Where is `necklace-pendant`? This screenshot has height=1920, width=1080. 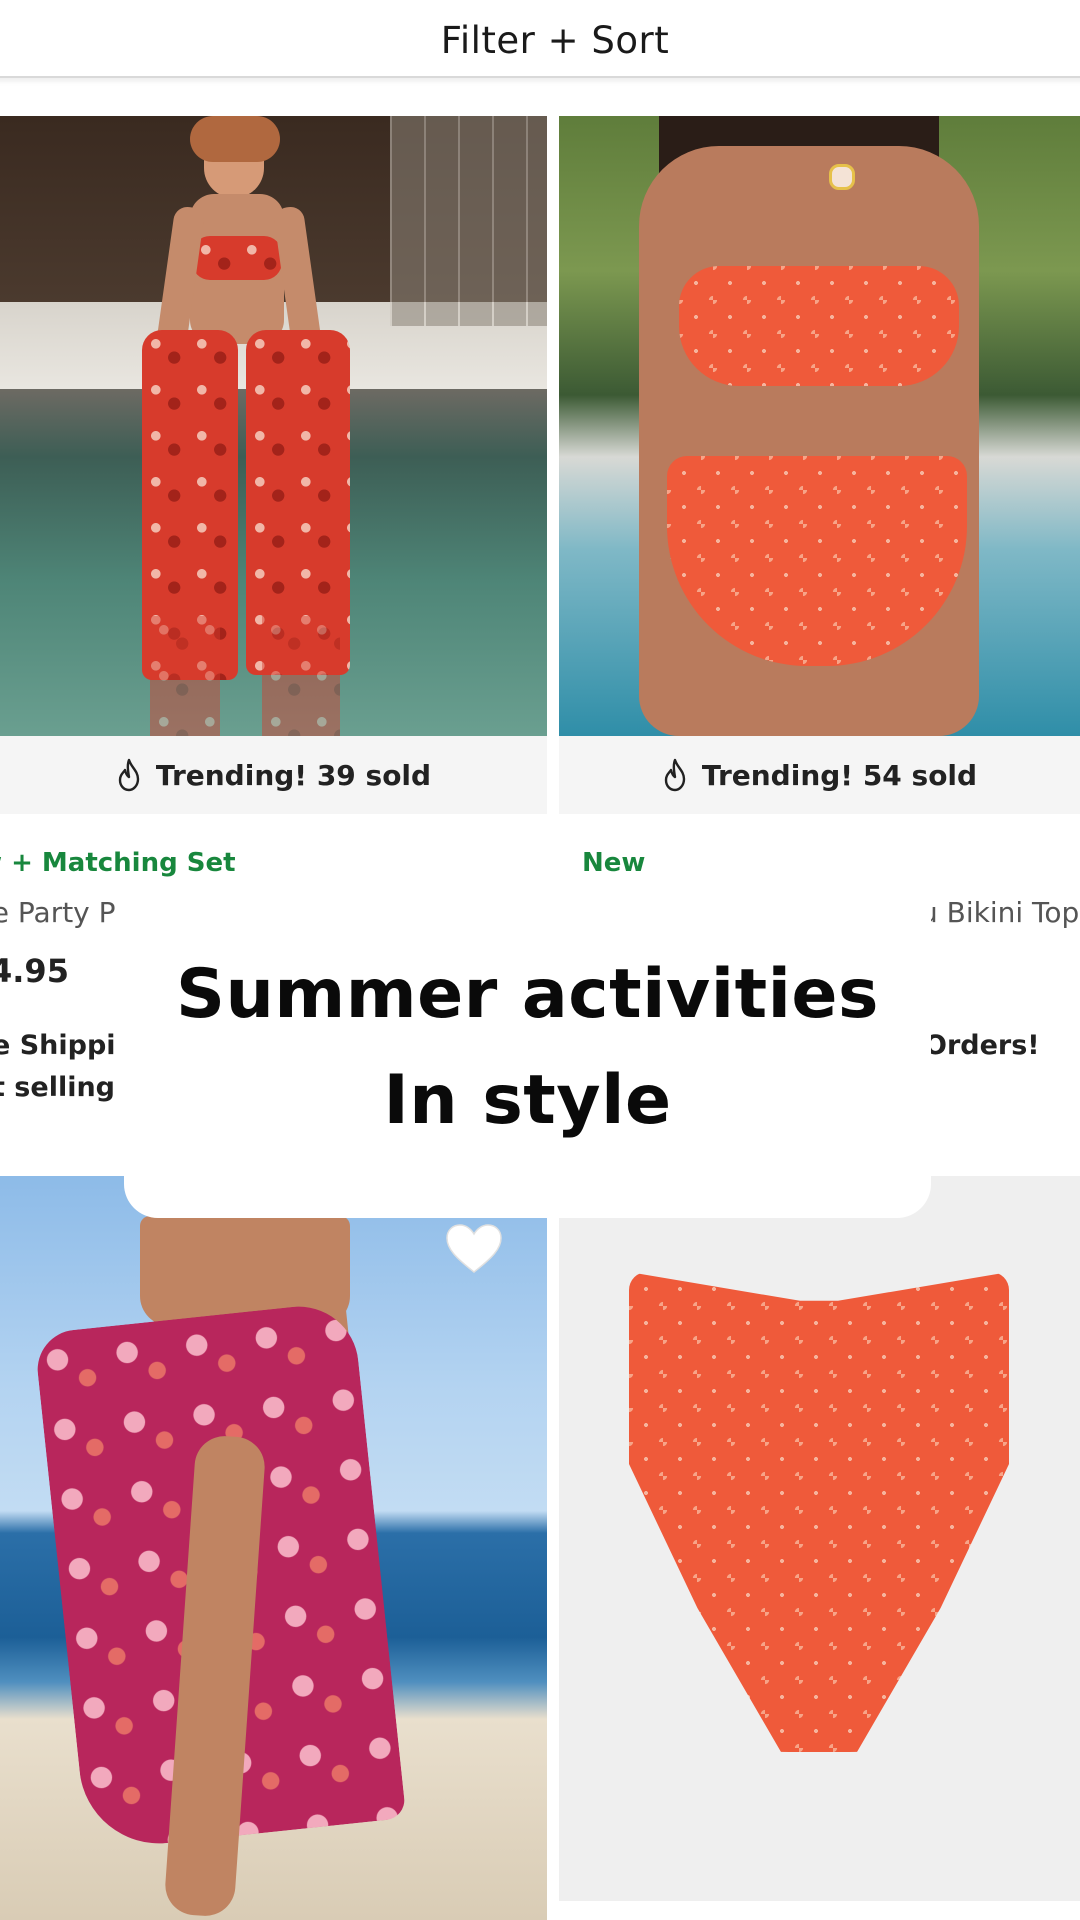 necklace-pendant is located at coordinates (842, 177).